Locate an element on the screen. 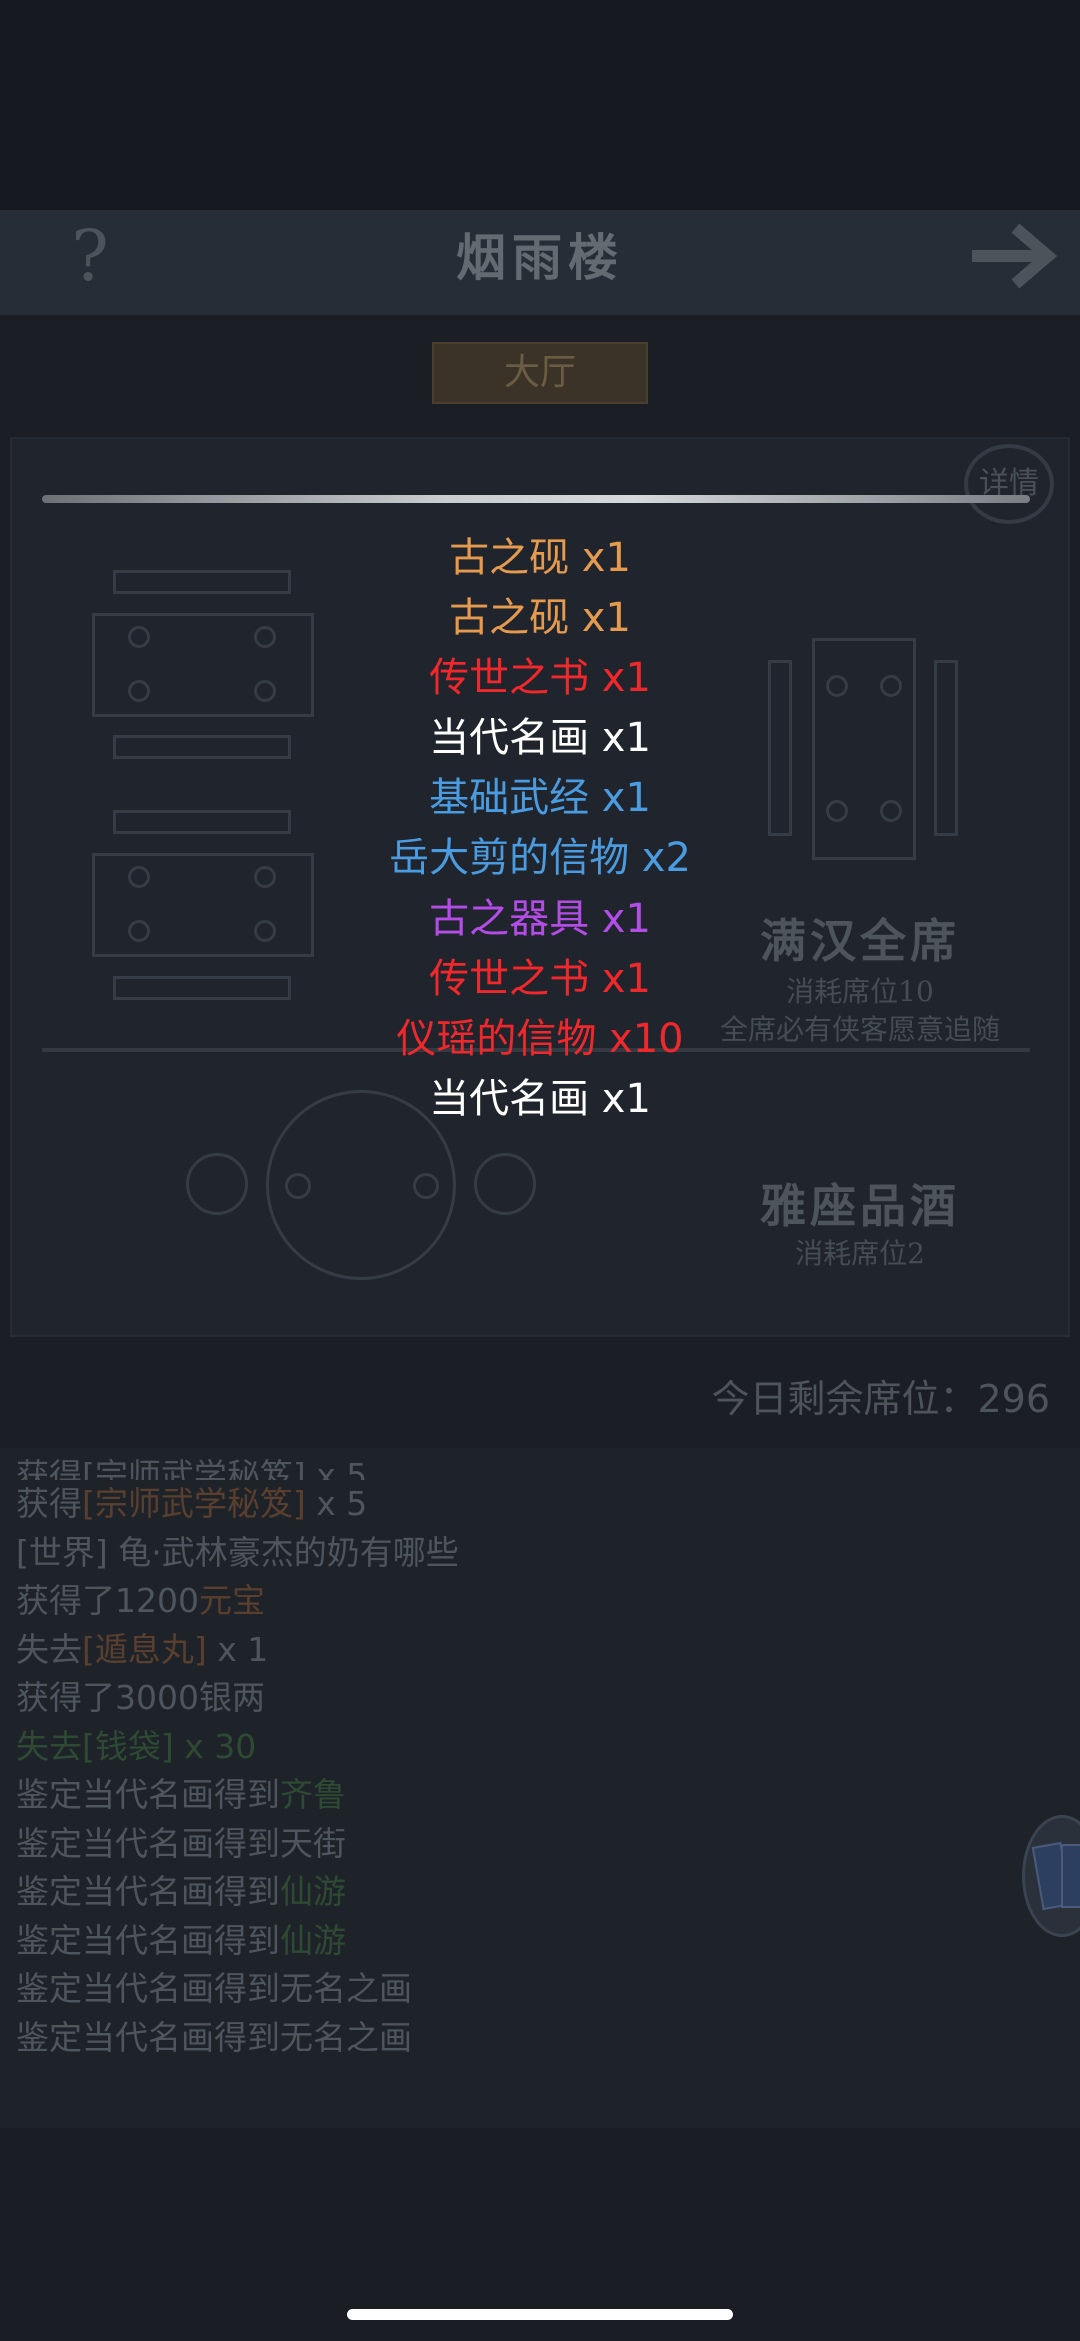  divider-top is located at coordinates (536, 499).